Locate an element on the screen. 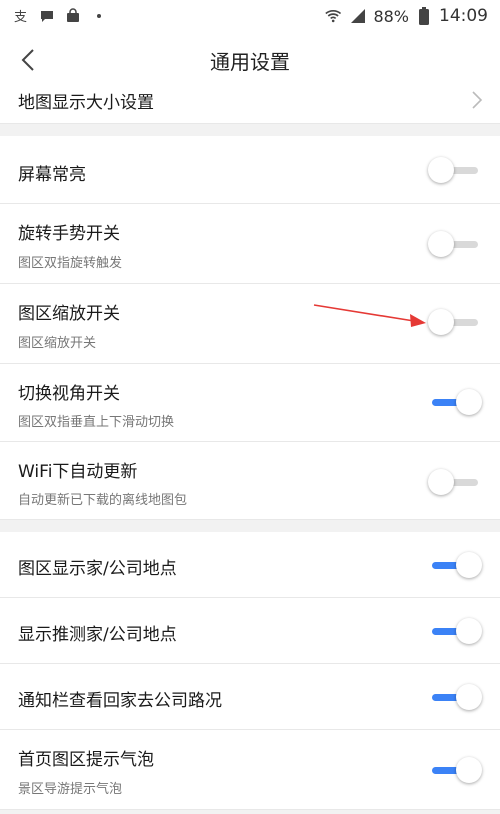 Image resolution: width=500 pixels, height=814 pixels. back-button is located at coordinates (28, 60).